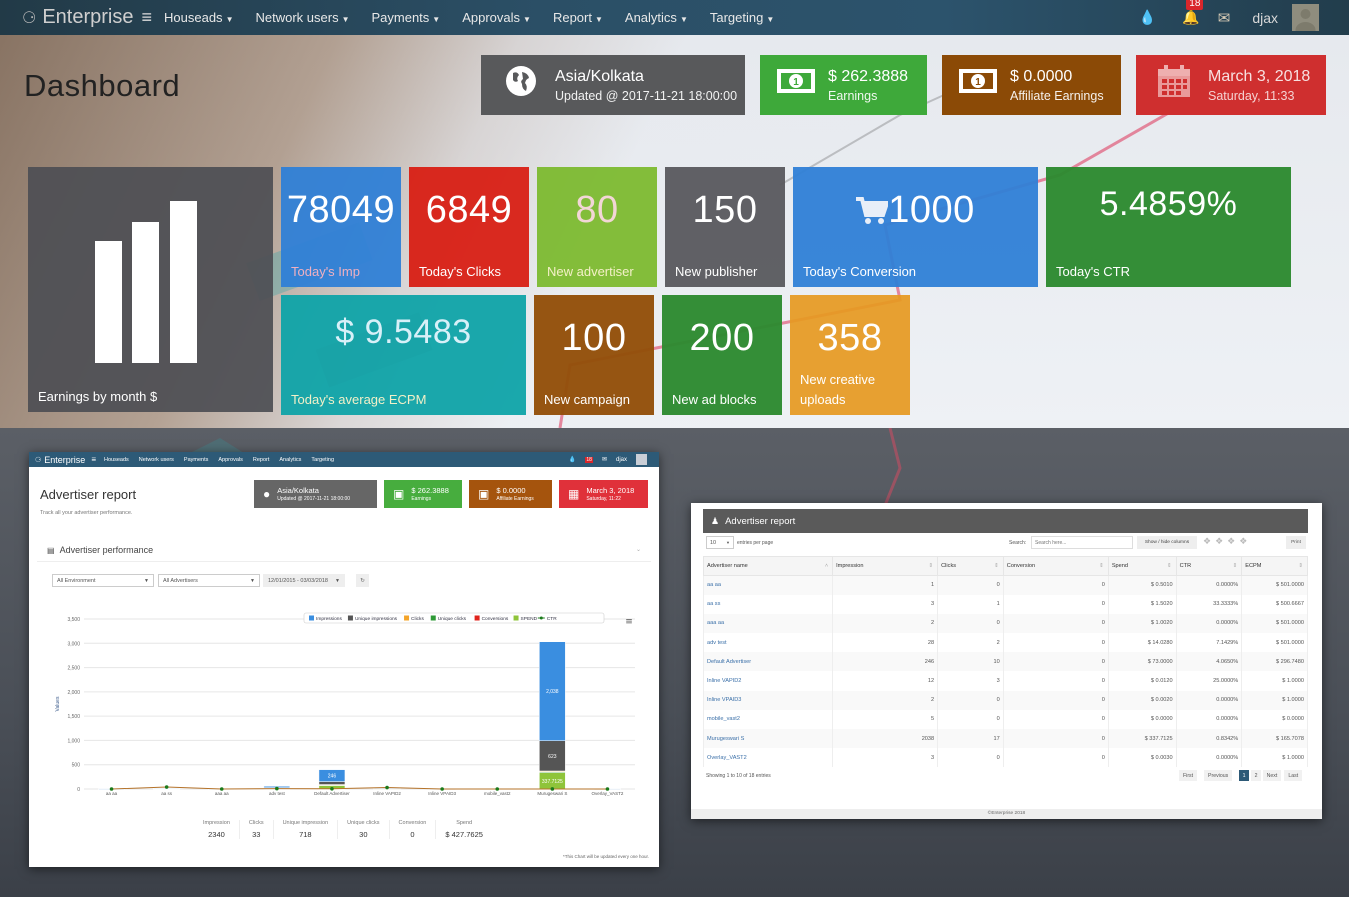  Describe the element at coordinates (768, 700) in the screenshot. I see `advertiser-name-link: Inline VPAID3` at that location.